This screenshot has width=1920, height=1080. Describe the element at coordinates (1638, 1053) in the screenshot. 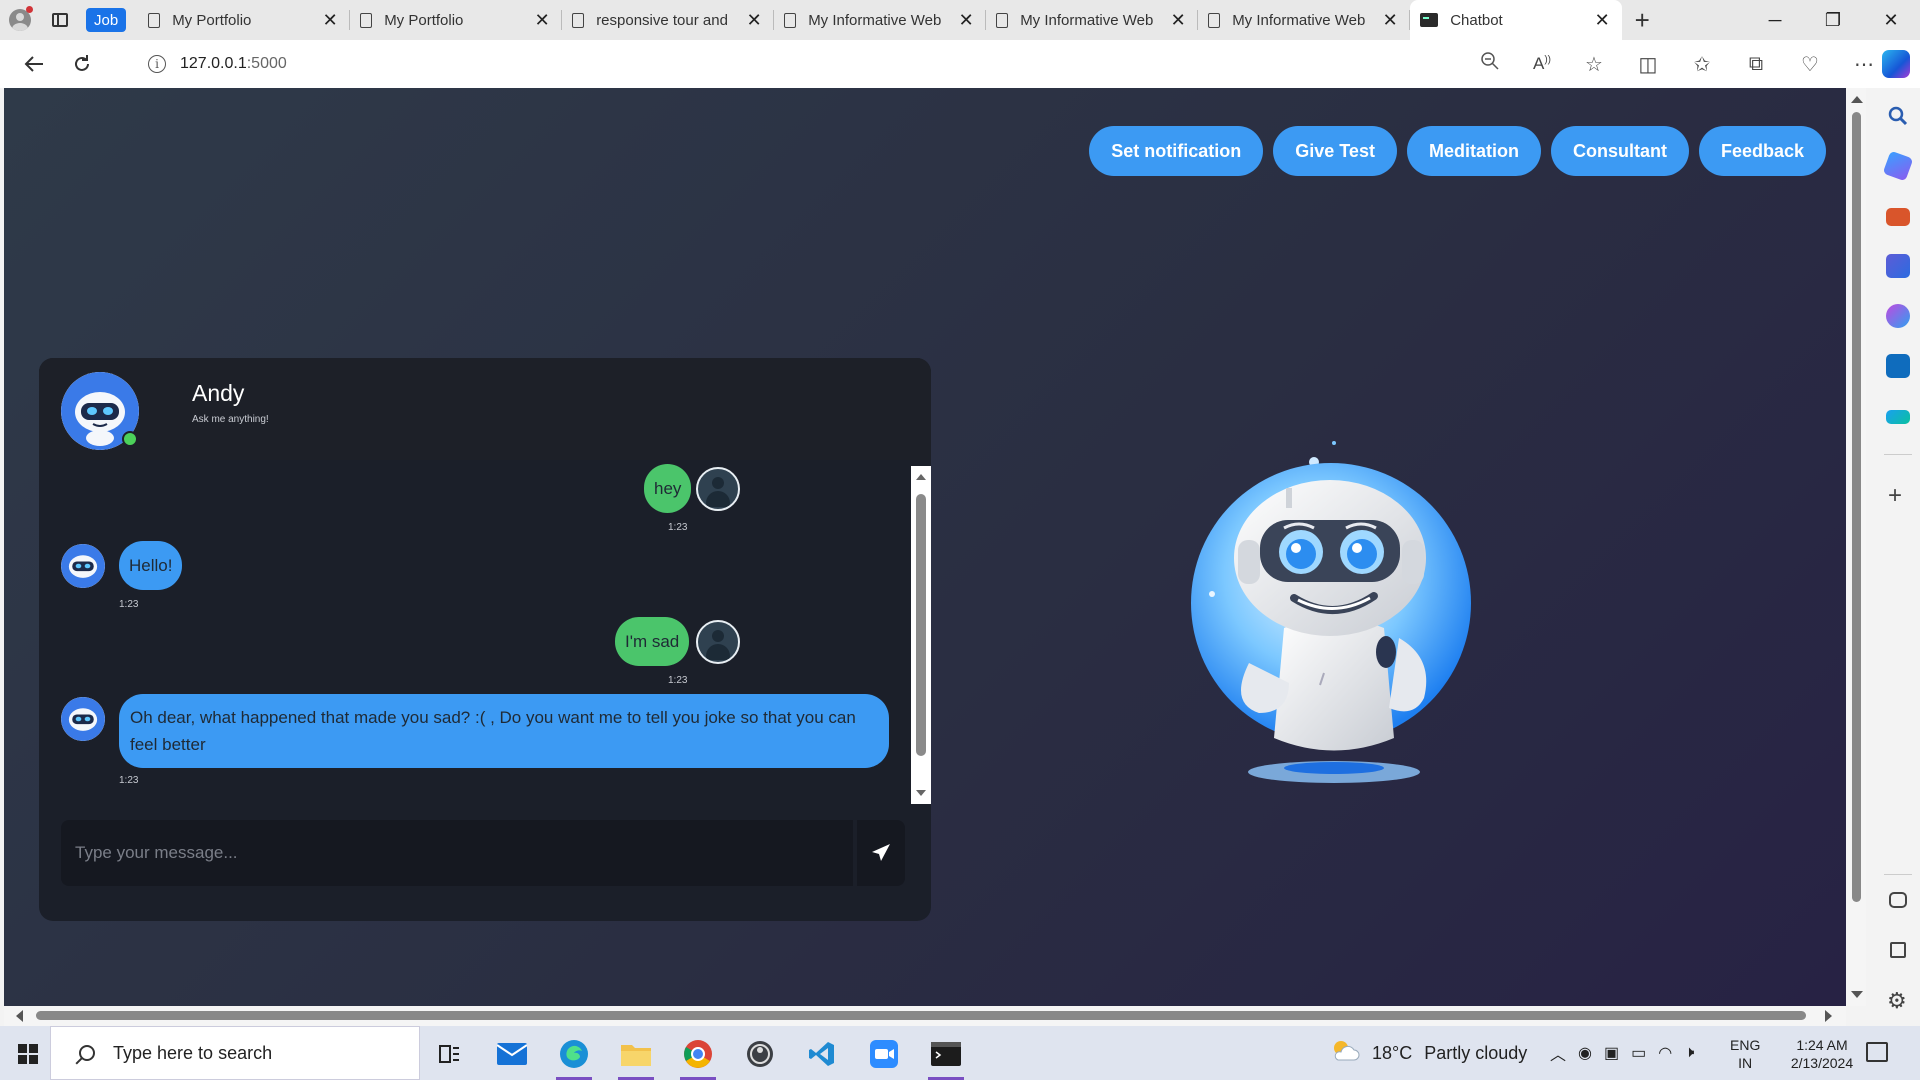

I see `battery-icon: ▭` at that location.